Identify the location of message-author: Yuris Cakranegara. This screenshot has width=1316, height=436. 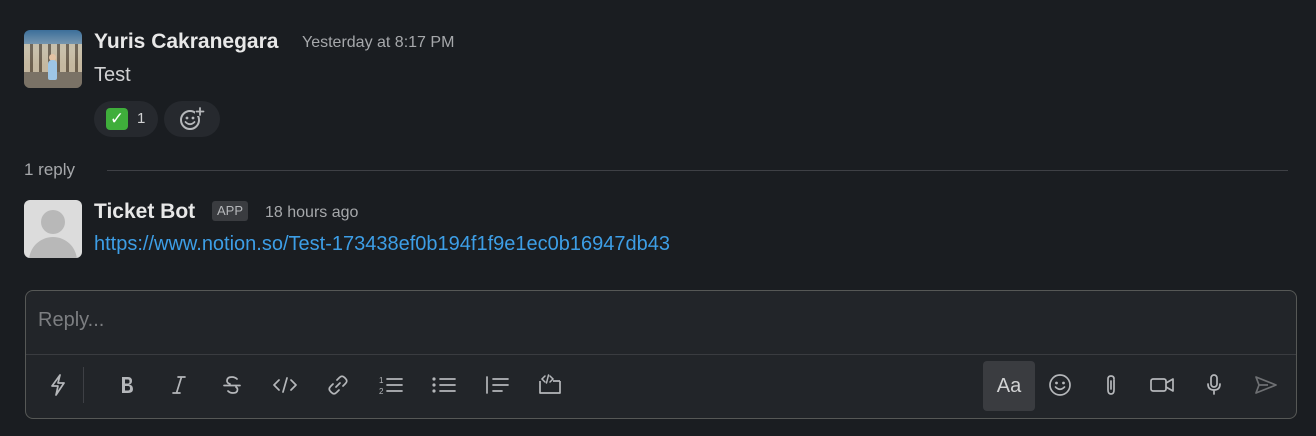
(186, 42).